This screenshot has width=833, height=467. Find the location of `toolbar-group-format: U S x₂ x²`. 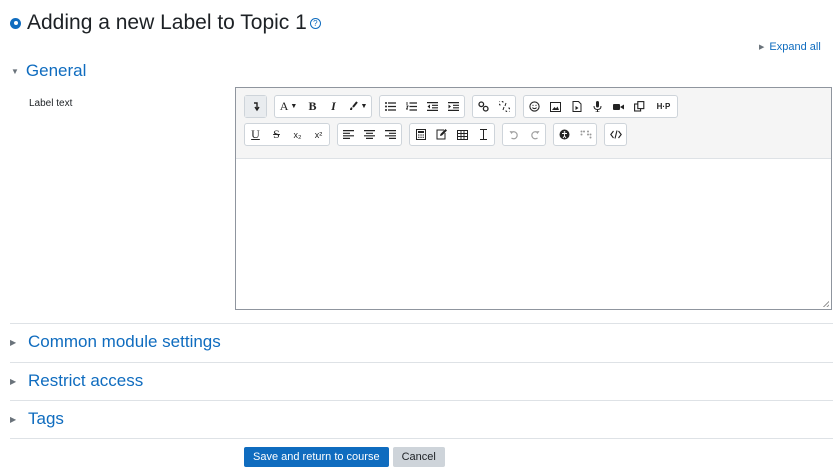

toolbar-group-format: U S x₂ x² is located at coordinates (287, 134).